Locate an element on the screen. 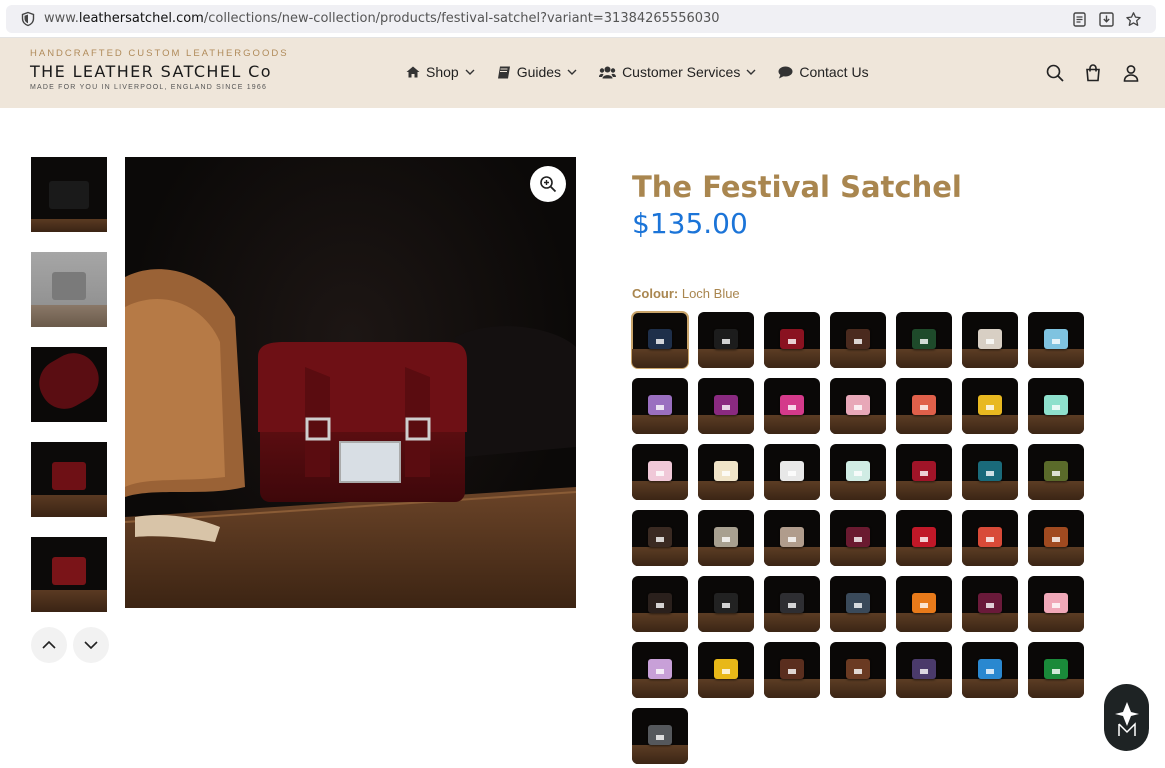  chat-logo-icon is located at coordinates (1126, 718).